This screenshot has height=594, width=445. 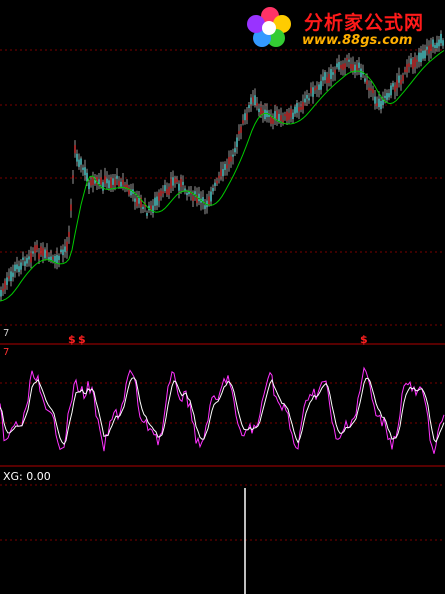 I want to click on signal-mid-label: 7, so click(x=6, y=352).